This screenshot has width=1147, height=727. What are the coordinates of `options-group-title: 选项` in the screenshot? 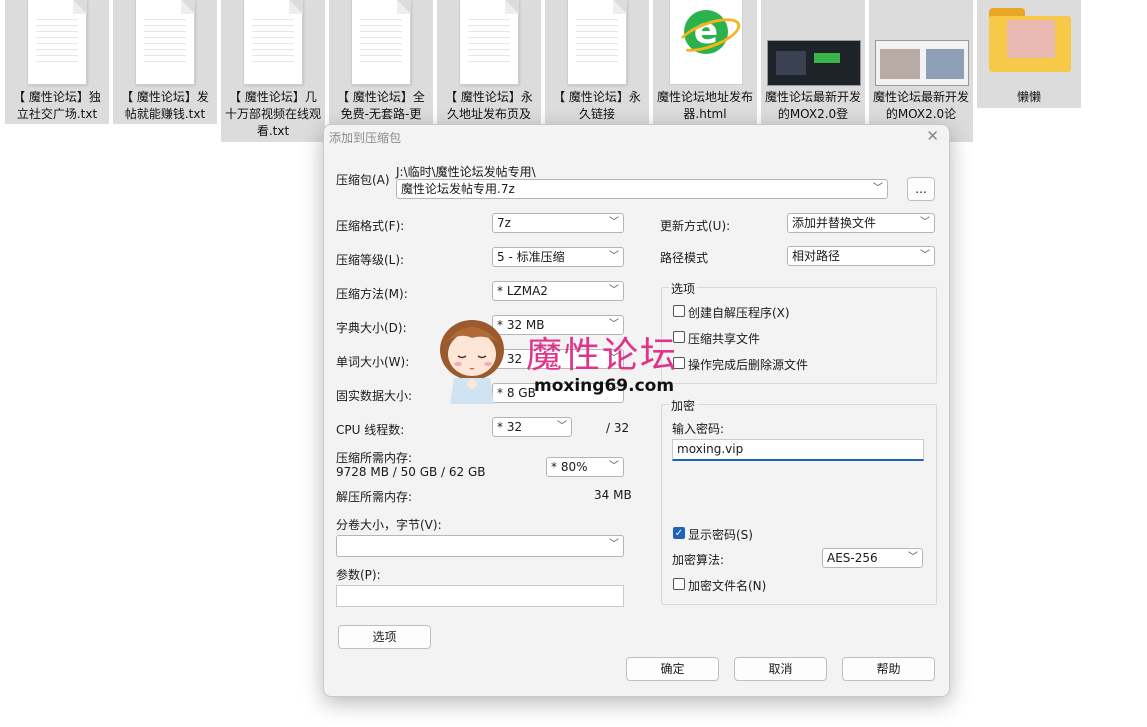 It's located at (683, 288).